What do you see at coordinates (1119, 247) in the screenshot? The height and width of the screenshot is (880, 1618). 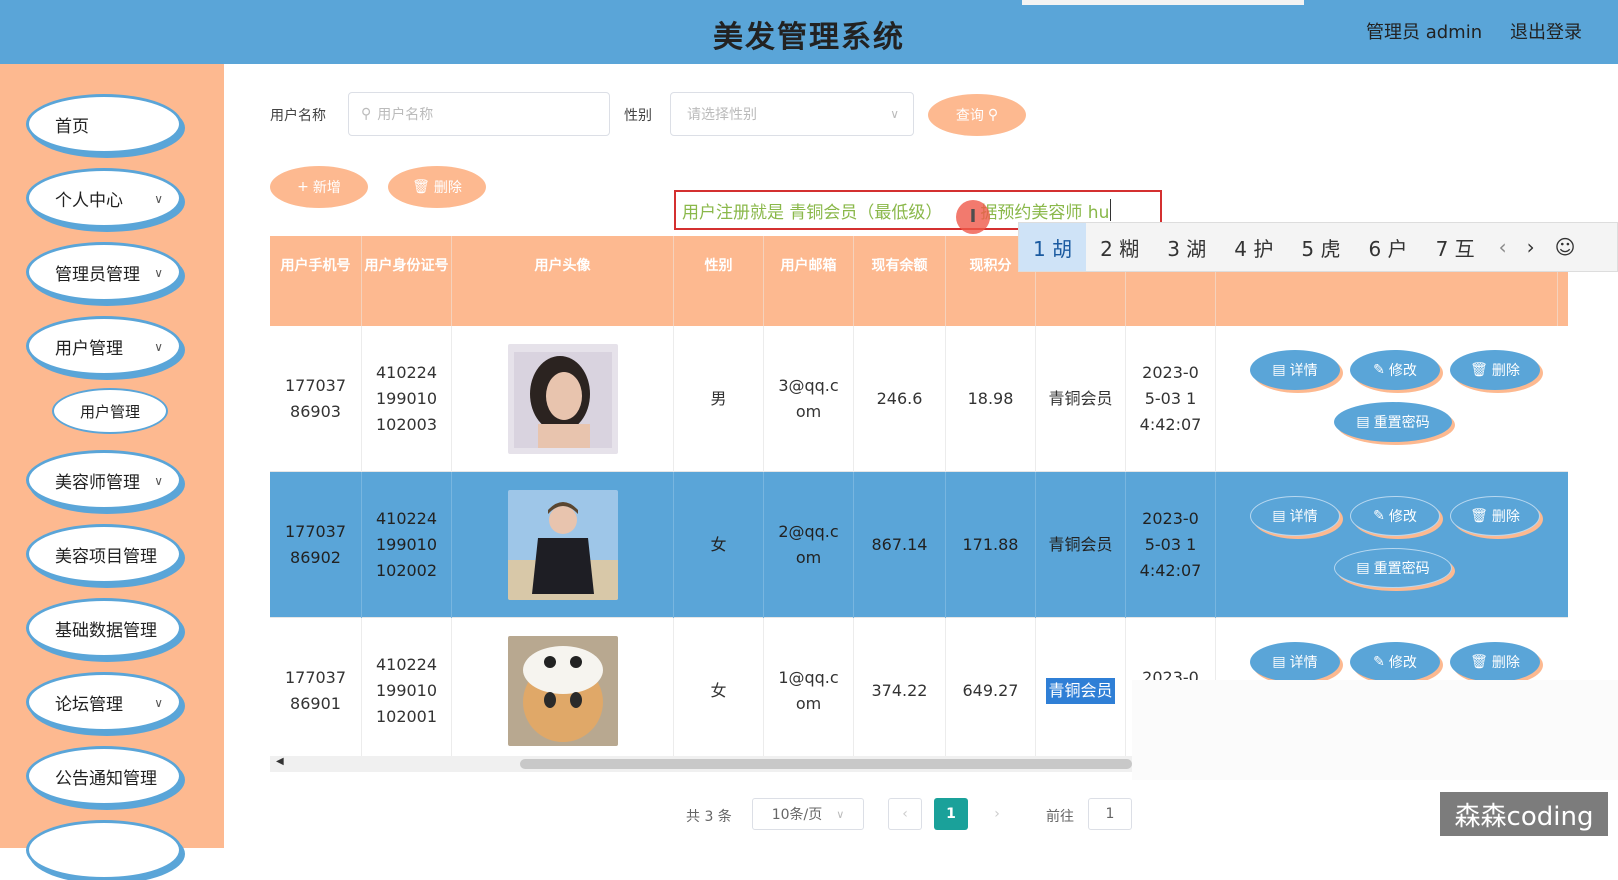 I see `ime-candidate: 2 糊` at bounding box center [1119, 247].